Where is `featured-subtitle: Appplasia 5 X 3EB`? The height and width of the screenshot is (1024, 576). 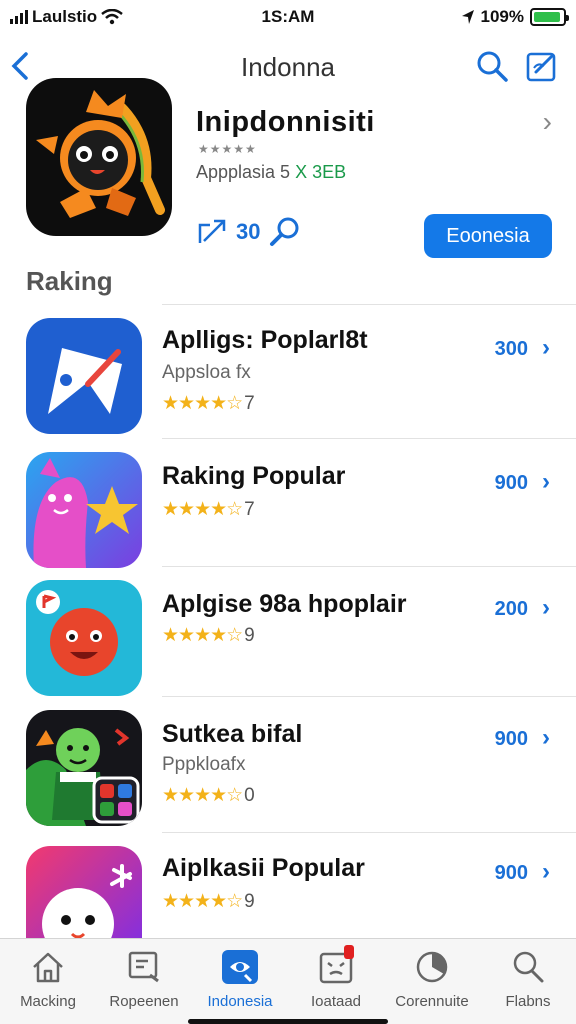
featured-subtitle: Appplasia 5 X 3EB is located at coordinates (271, 172).